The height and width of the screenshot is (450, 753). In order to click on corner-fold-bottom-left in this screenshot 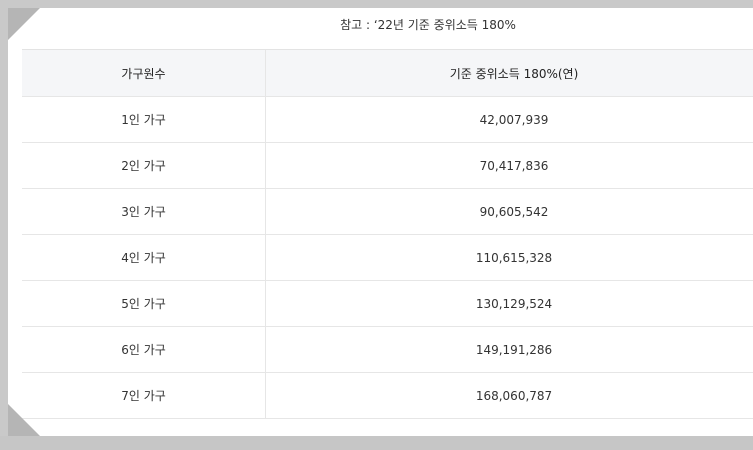, I will do `click(24, 420)`.